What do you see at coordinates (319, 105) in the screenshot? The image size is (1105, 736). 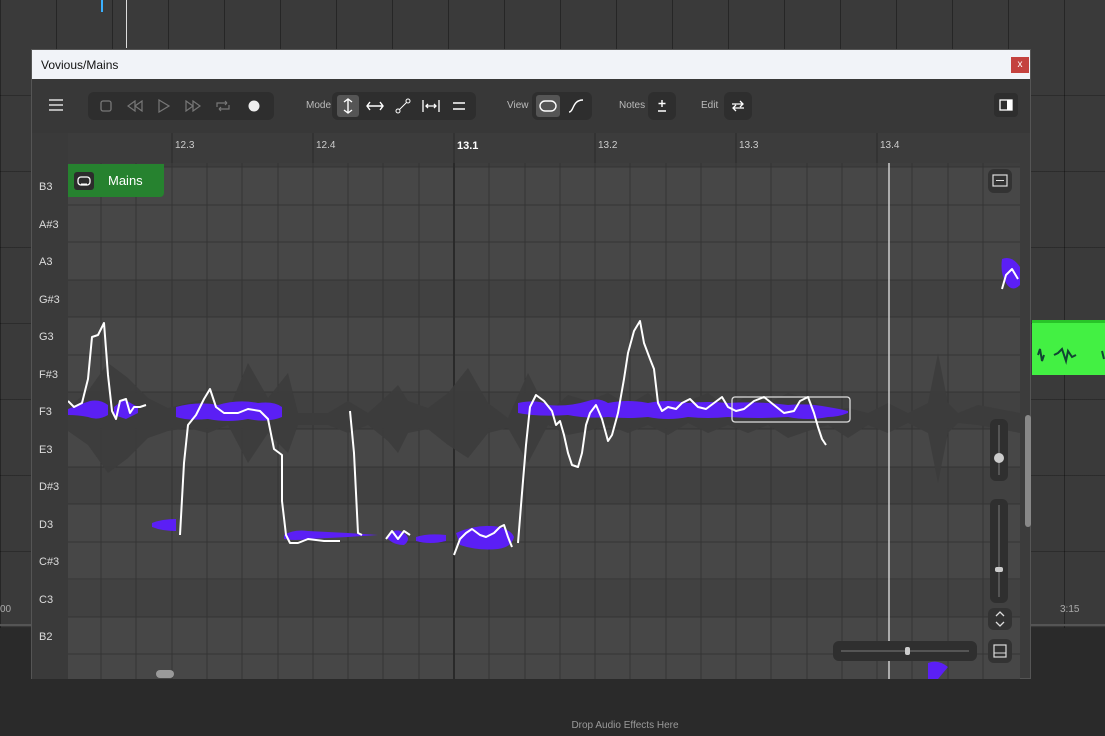 I see `mode-label: Mode` at bounding box center [319, 105].